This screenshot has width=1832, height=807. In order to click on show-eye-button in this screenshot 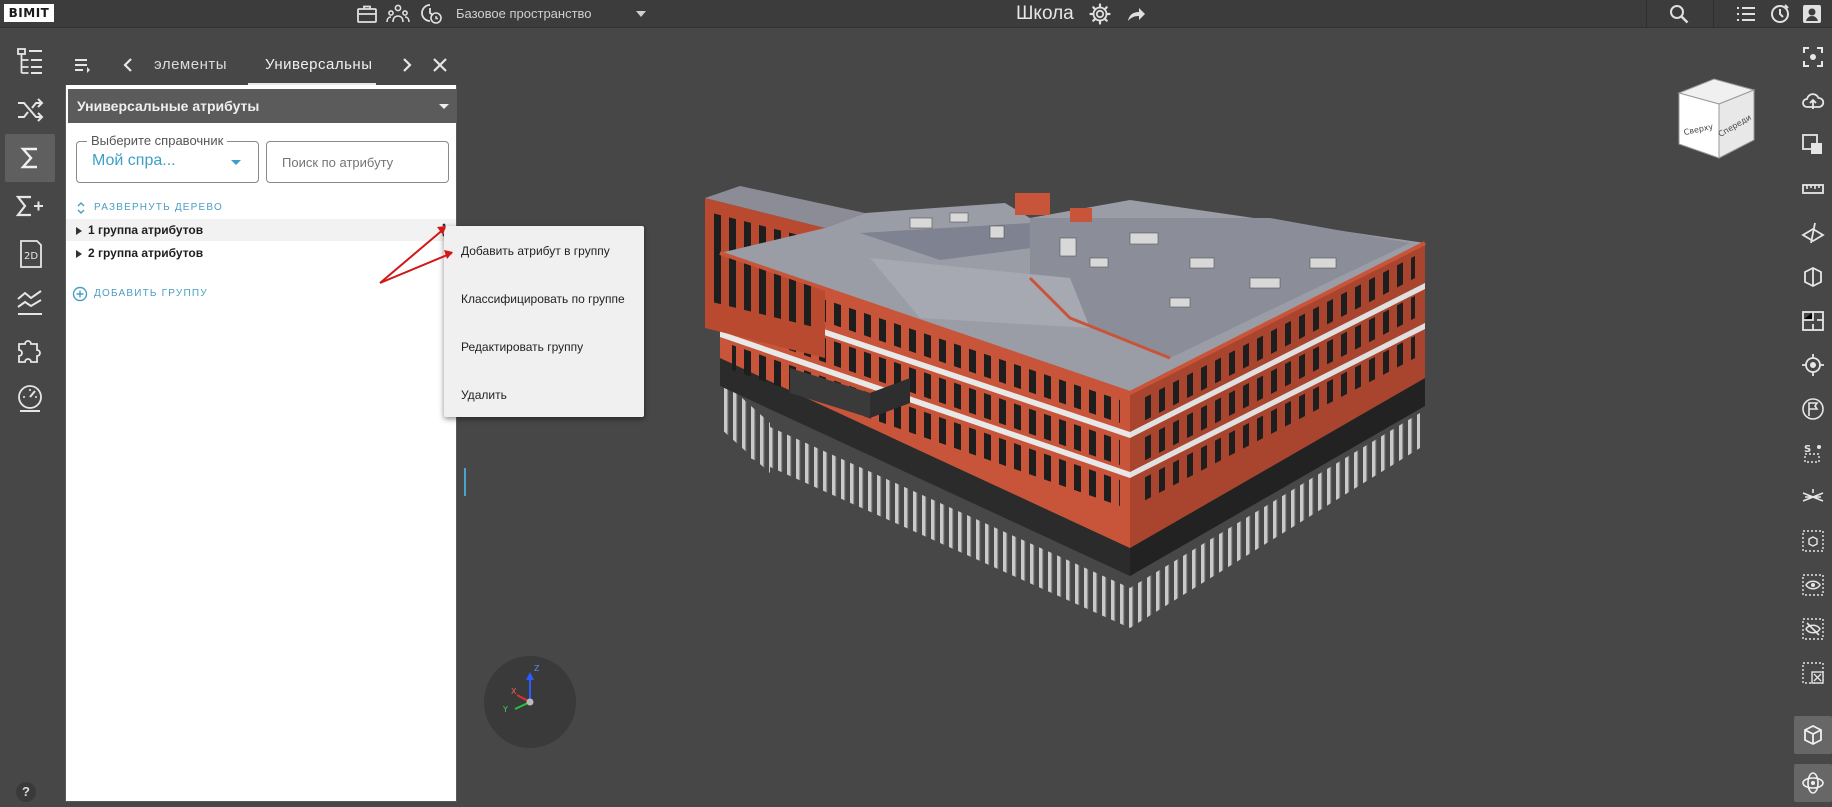, I will do `click(1813, 585)`.